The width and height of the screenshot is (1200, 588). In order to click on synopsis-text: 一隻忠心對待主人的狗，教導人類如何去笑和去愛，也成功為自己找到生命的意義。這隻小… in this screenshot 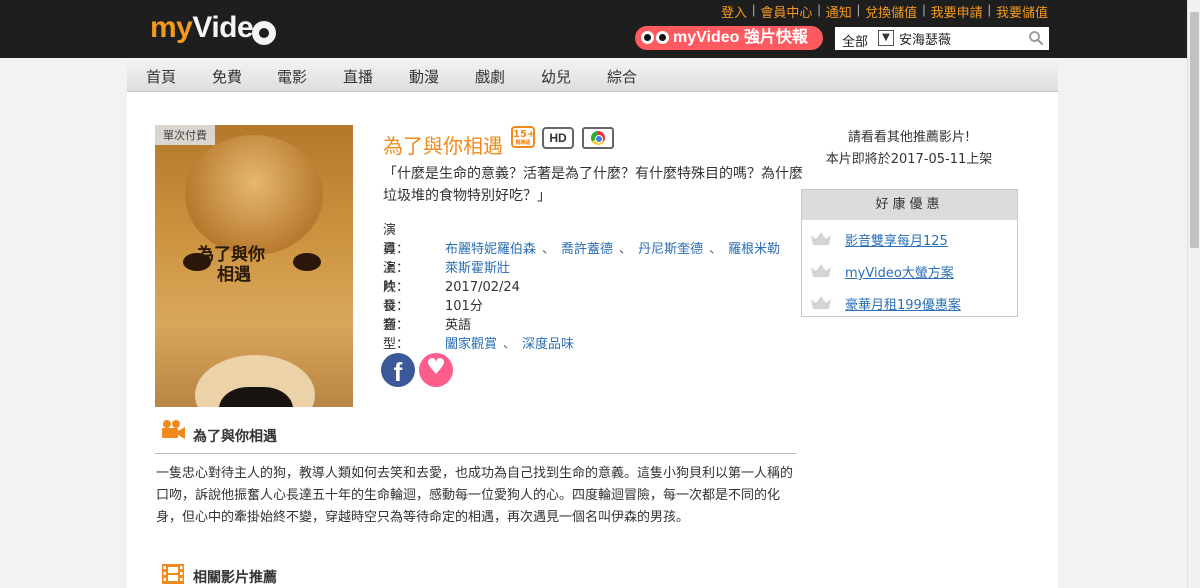, I will do `click(475, 495)`.